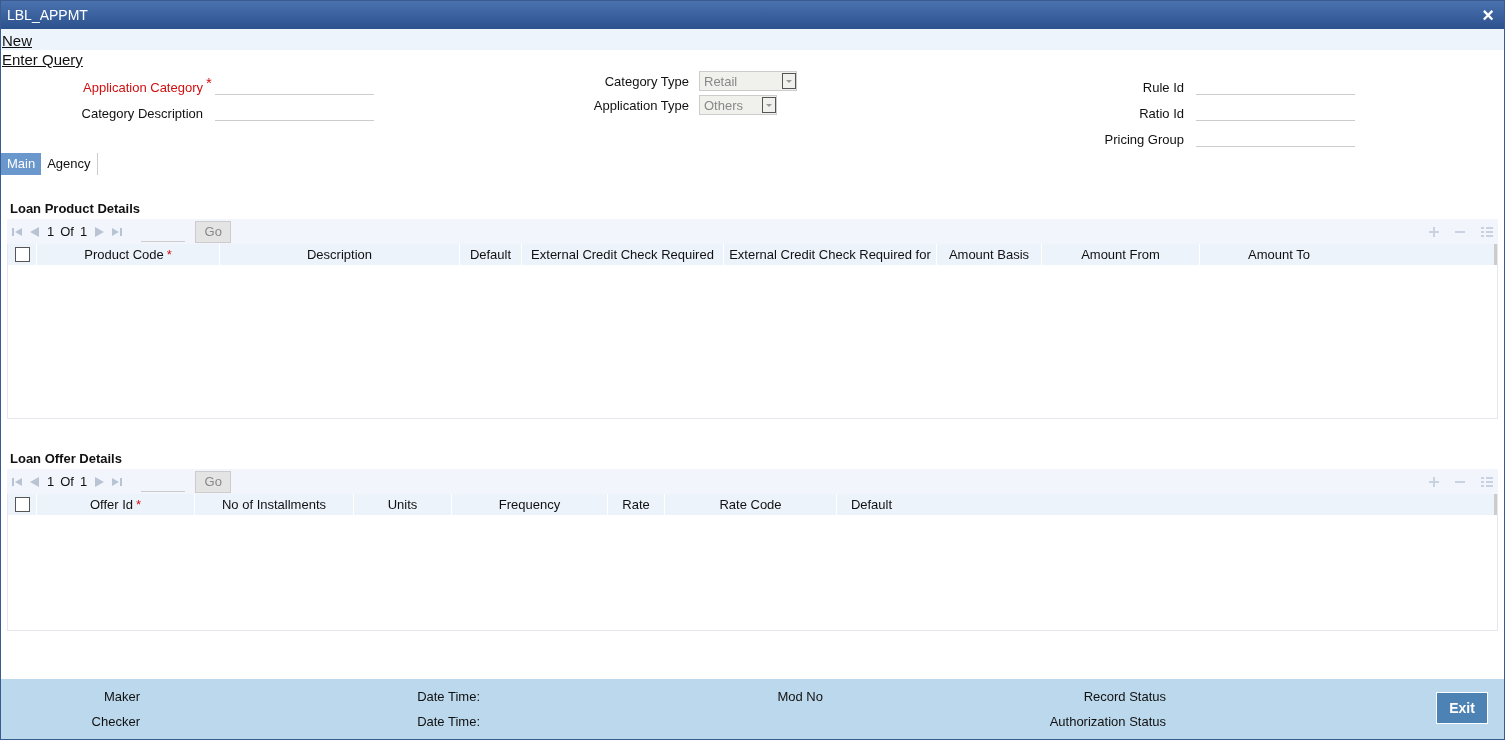 The width and height of the screenshot is (1505, 740). What do you see at coordinates (622, 254) in the screenshot?
I see `column-header: External Credit Check Required` at bounding box center [622, 254].